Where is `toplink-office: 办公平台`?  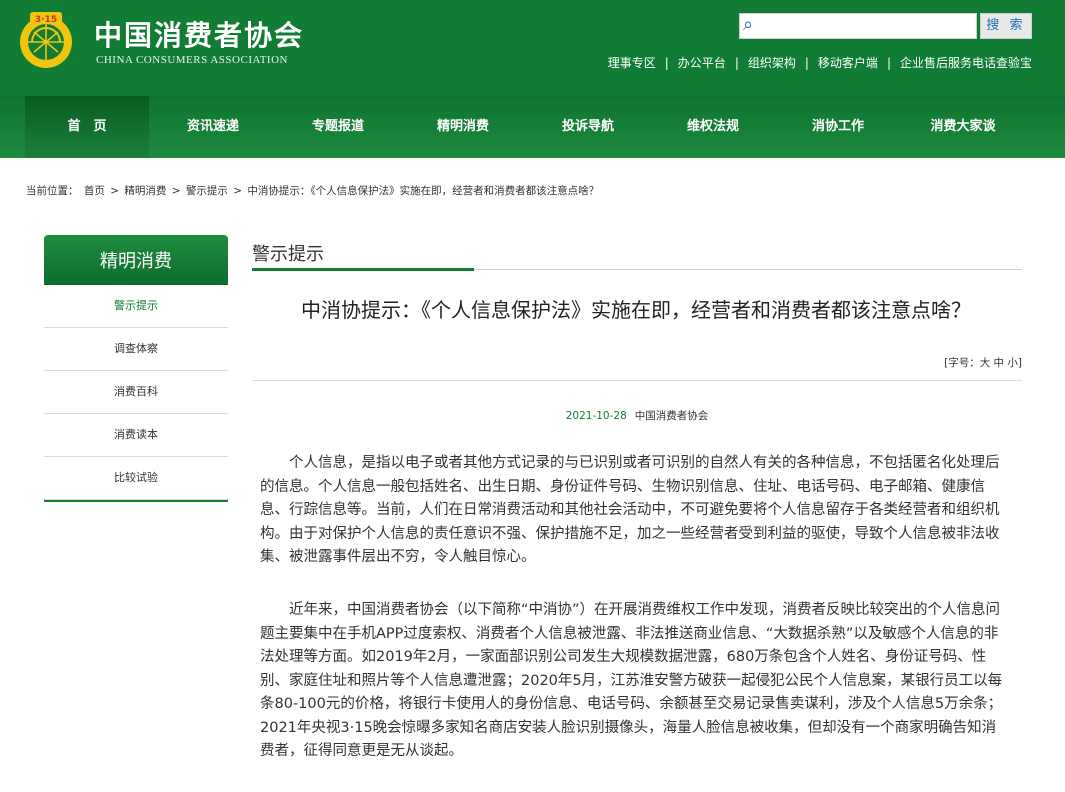 toplink-office: 办公平台 is located at coordinates (702, 62).